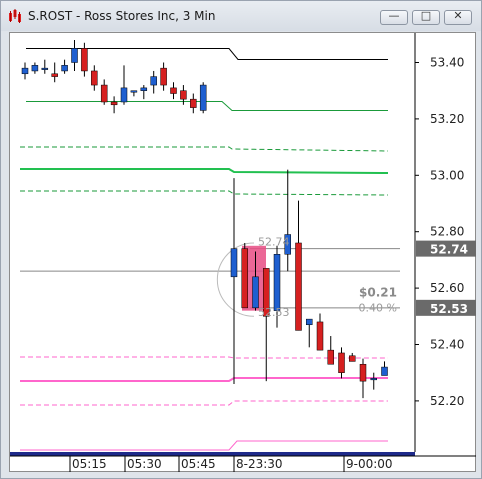 This screenshot has width=482, height=479. Describe the element at coordinates (447, 232) in the screenshot. I see `price-tick-label: 52.80` at that location.